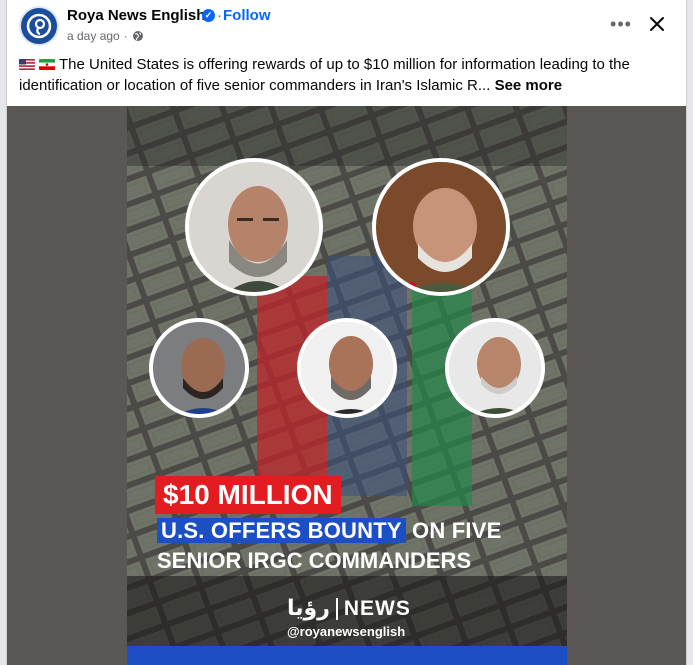 This screenshot has width=693, height=665. What do you see at coordinates (529, 85) in the screenshot?
I see `see-more-link: See more` at bounding box center [529, 85].